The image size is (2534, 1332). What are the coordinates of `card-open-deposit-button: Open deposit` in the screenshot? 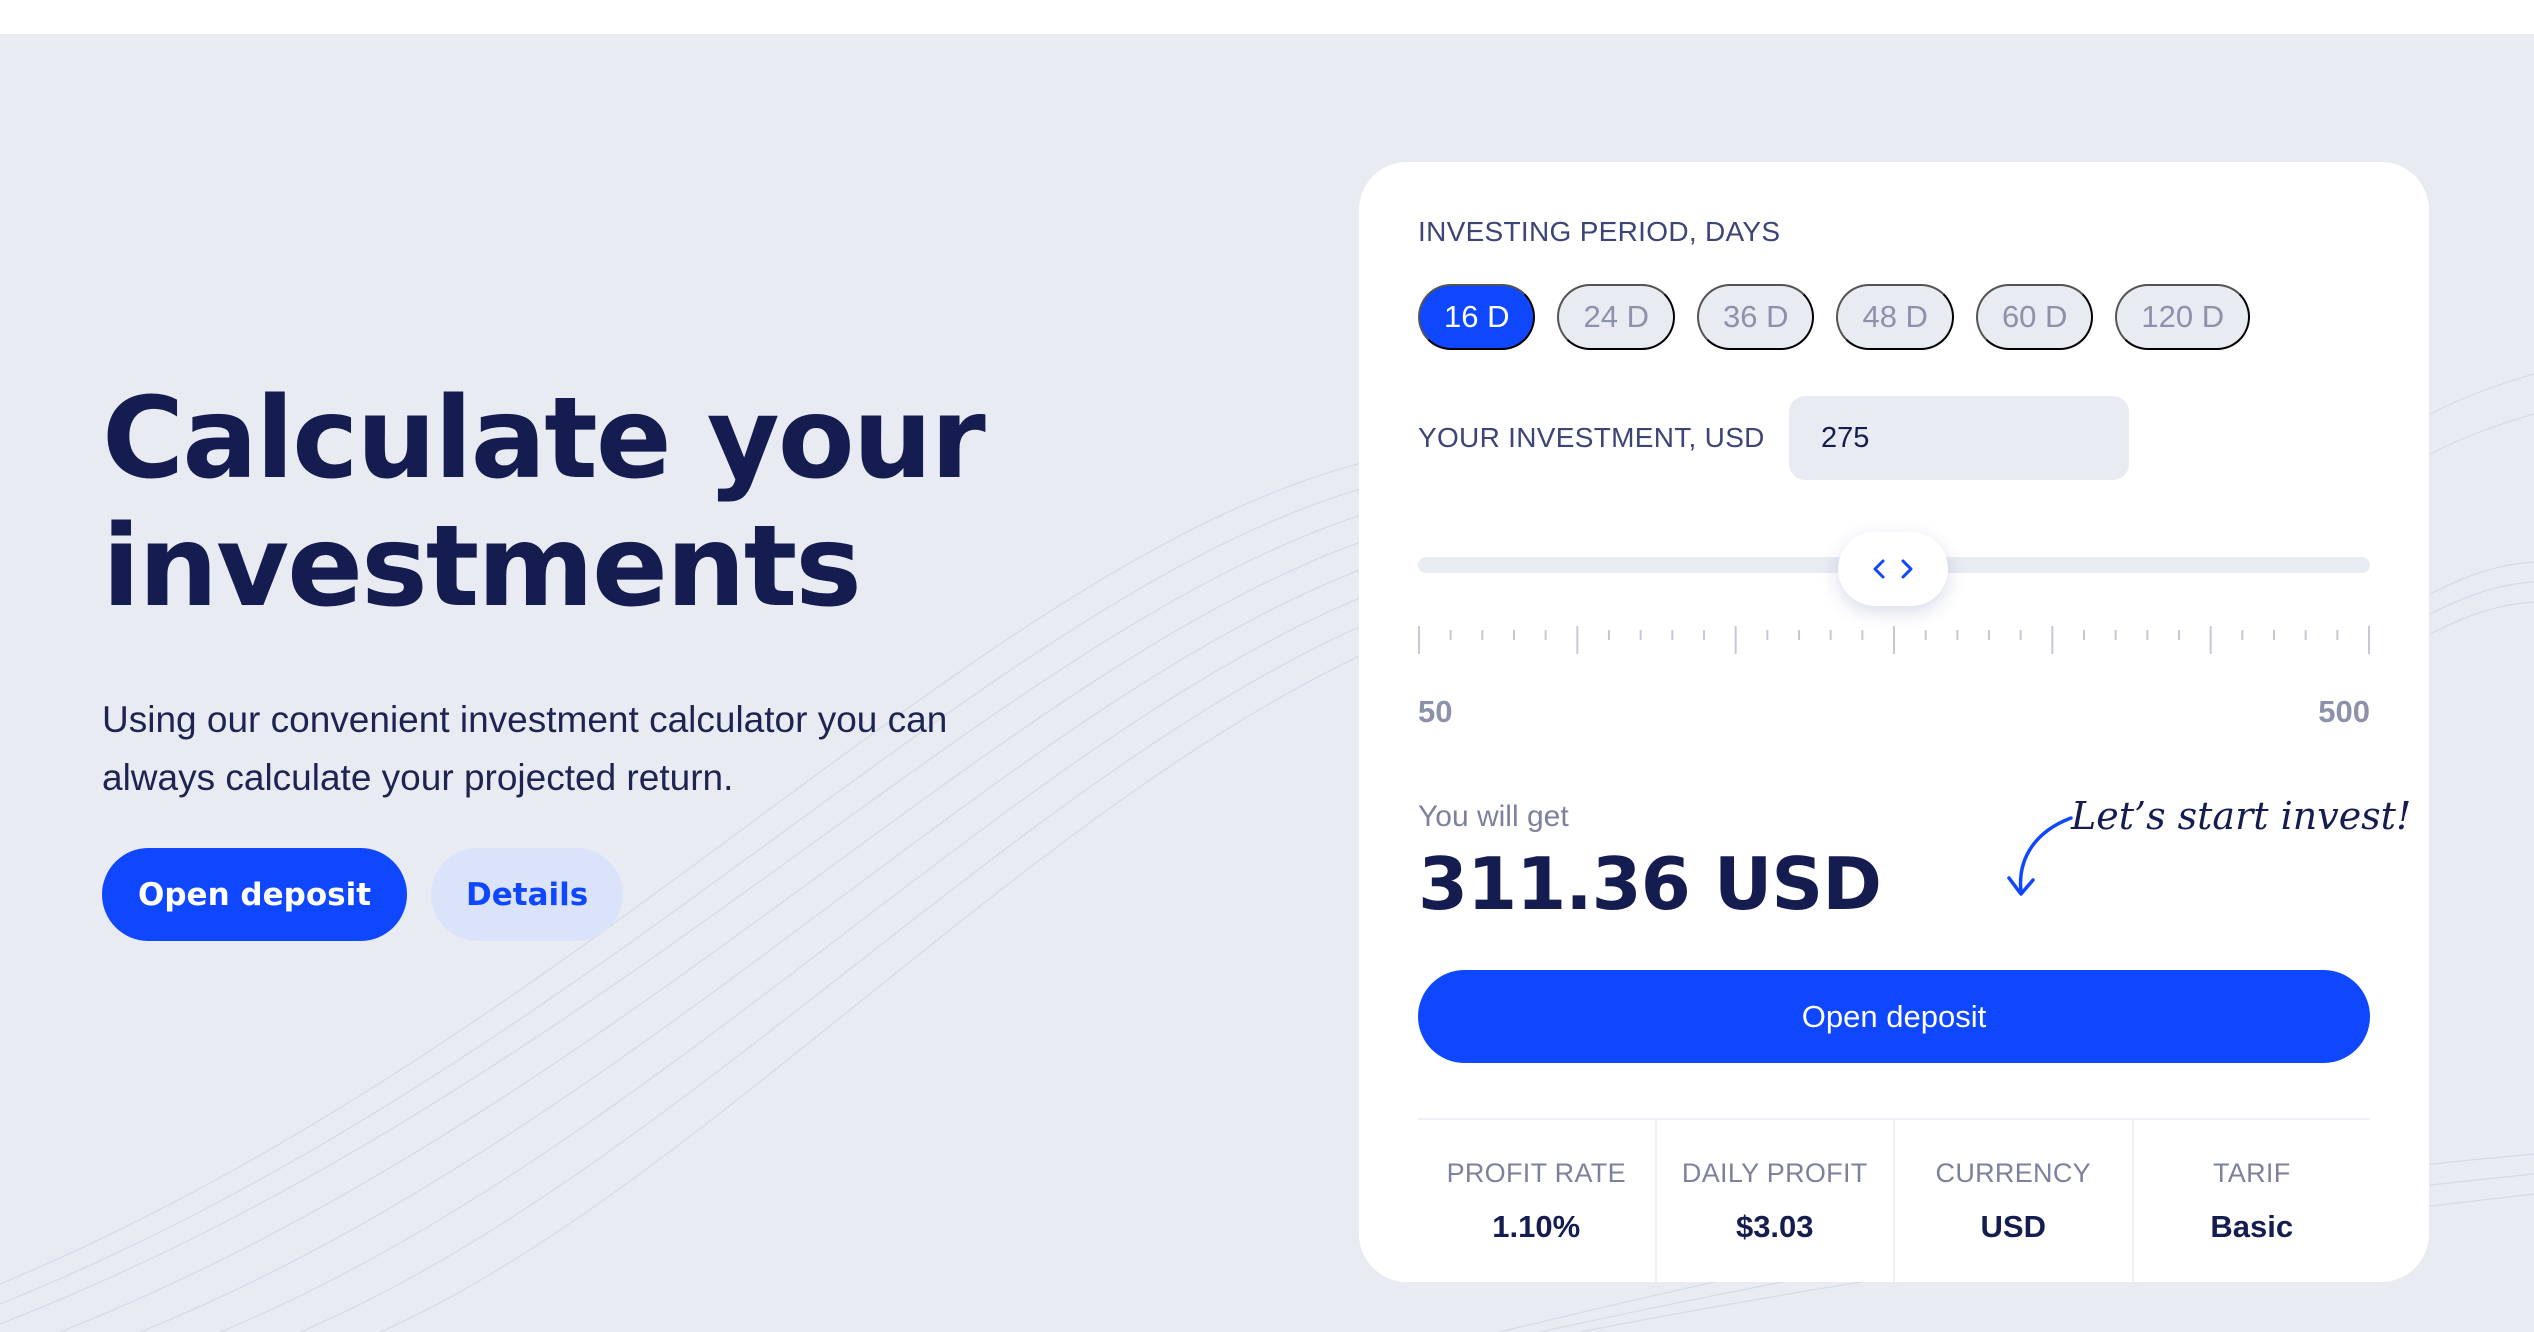 It's located at (1894, 1016).